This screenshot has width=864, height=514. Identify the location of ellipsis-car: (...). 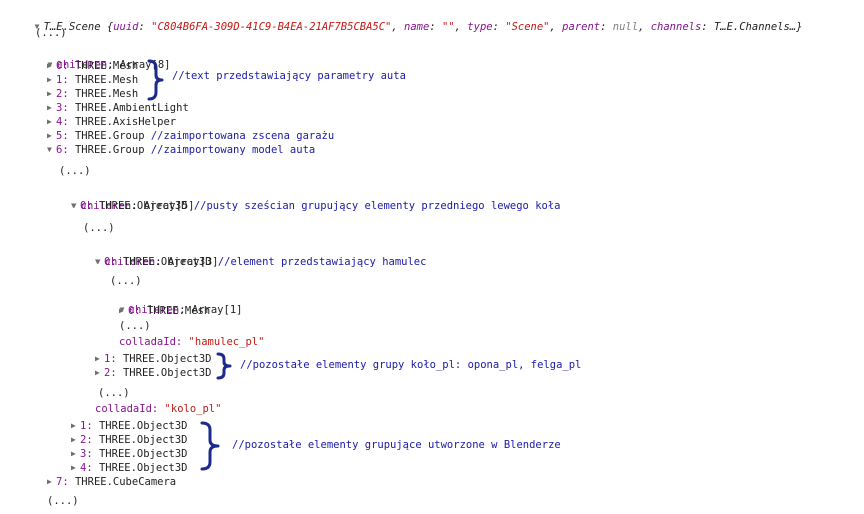
(75, 171).